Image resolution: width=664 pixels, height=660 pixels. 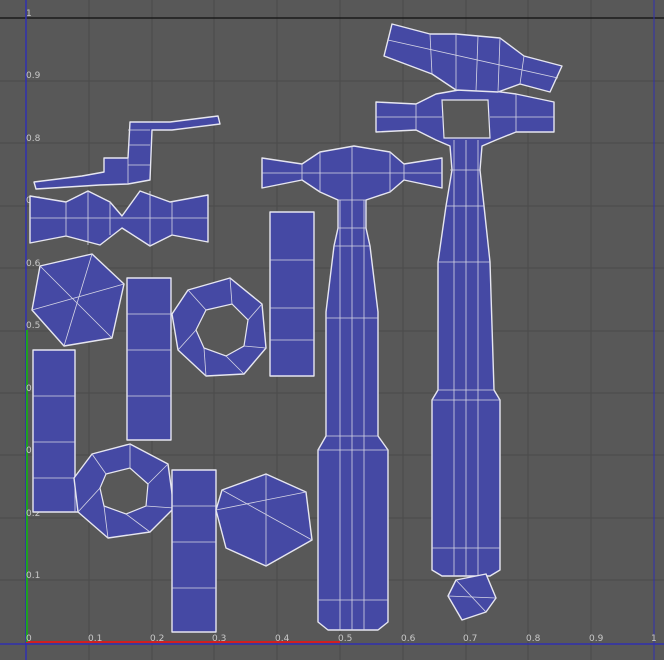 What do you see at coordinates (29, 639) in the screenshot?
I see `u-tick: 0` at bounding box center [29, 639].